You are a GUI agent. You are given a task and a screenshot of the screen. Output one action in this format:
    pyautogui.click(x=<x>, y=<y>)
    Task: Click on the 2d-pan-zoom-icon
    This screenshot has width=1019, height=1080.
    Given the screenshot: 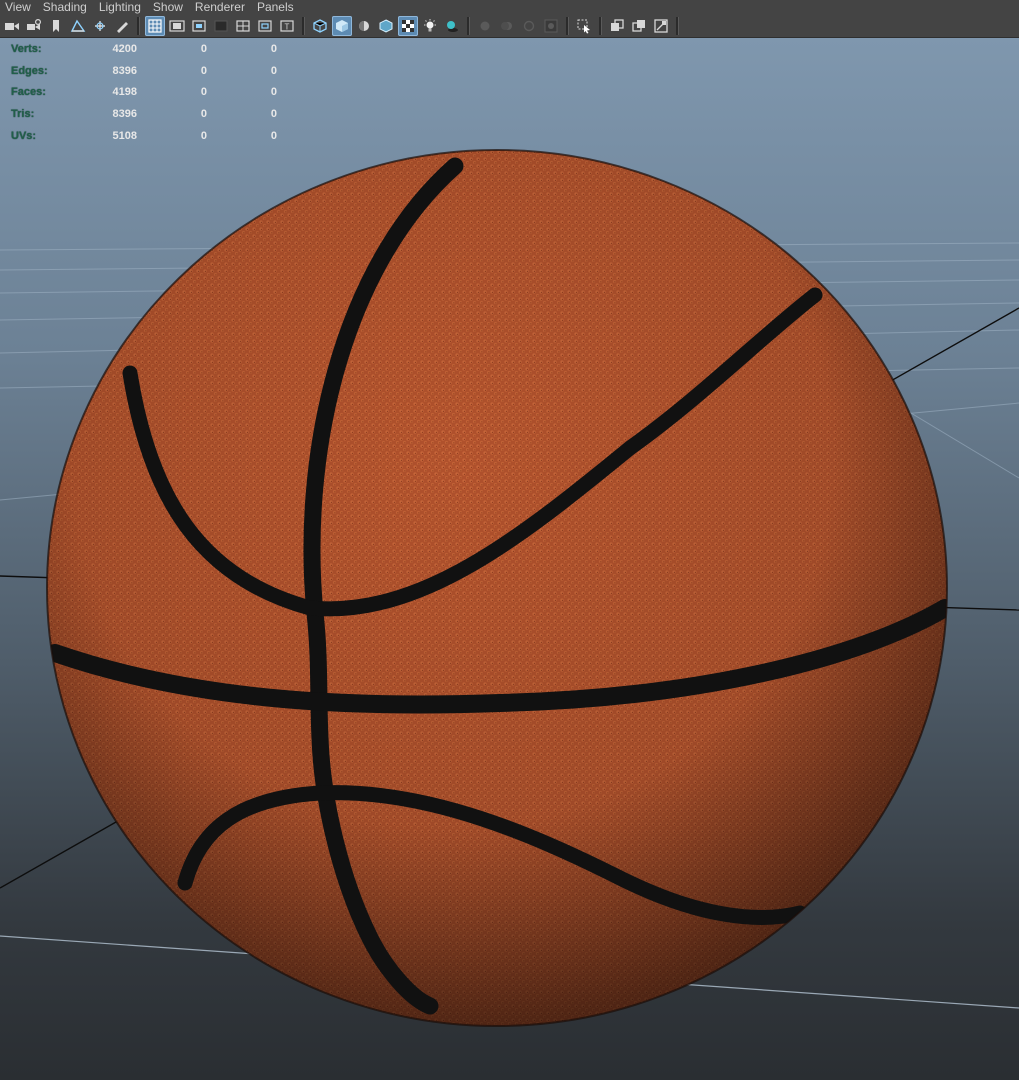 What is the action you would take?
    pyautogui.click(x=100, y=26)
    